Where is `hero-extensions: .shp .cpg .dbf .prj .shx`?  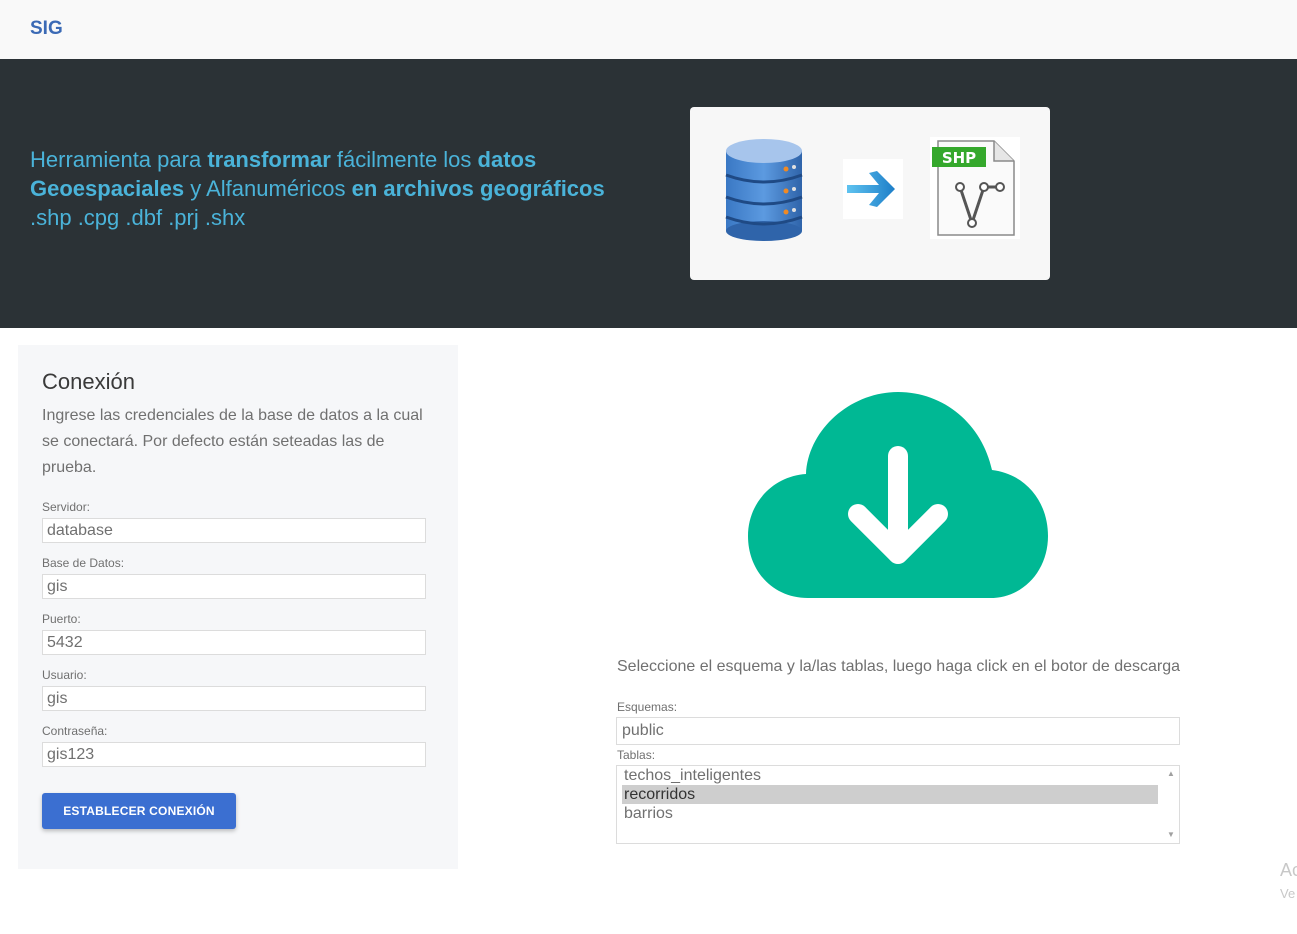
hero-extensions: .shp .cpg .dbf .prj .shx is located at coordinates (138, 217).